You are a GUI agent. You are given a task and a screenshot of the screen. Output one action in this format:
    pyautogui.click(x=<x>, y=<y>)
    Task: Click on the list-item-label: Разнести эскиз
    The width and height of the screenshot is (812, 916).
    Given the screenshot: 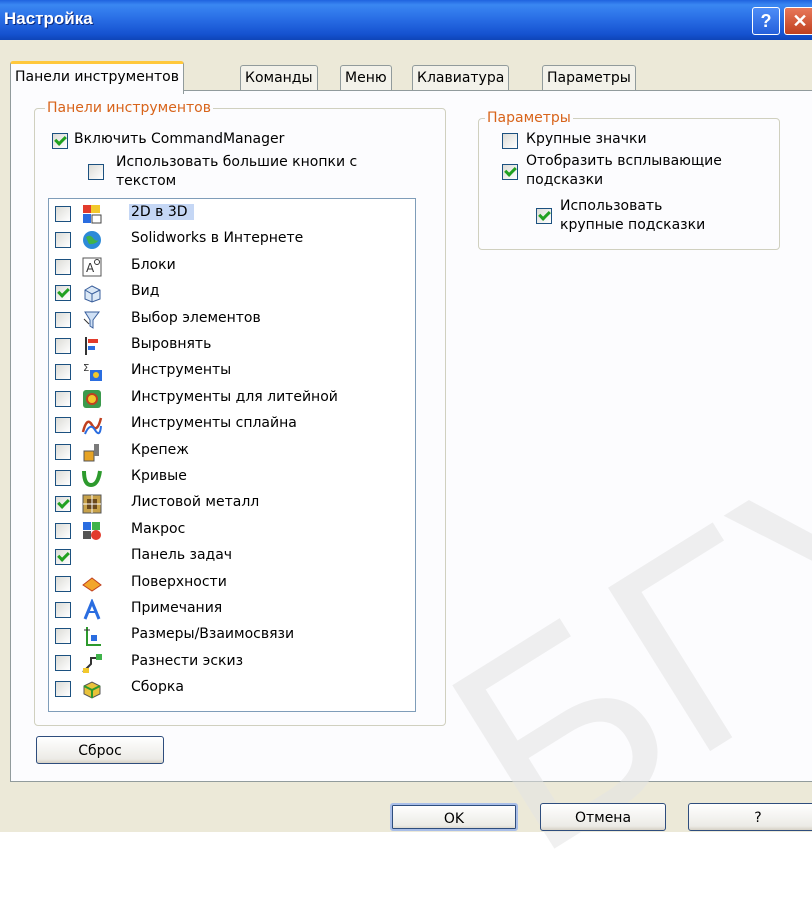 What is the action you would take?
    pyautogui.click(x=187, y=660)
    